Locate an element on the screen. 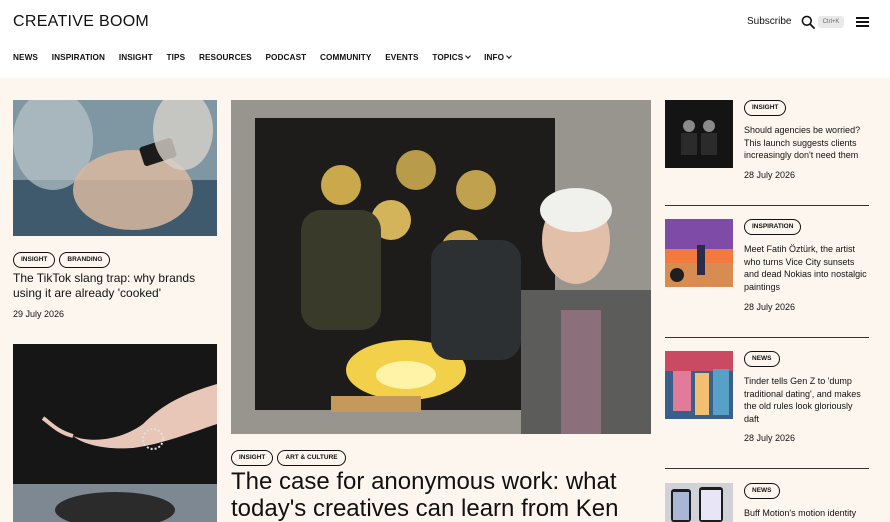 The image size is (890, 522). nav-topics: TOPICS is located at coordinates (452, 57).